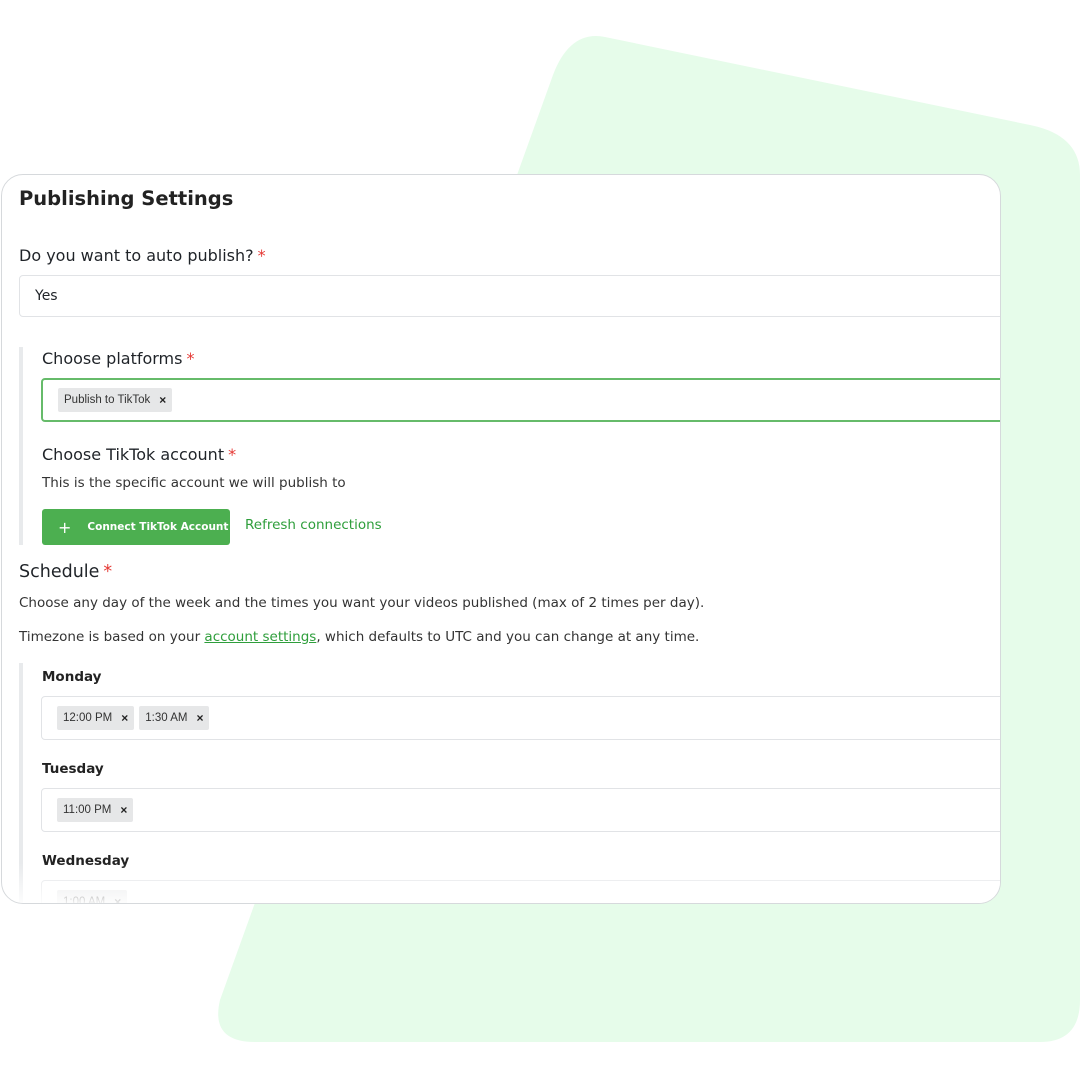 The width and height of the screenshot is (1080, 1080). Describe the element at coordinates (166, 718) in the screenshot. I see `chip-label: 1:30 AM` at that location.